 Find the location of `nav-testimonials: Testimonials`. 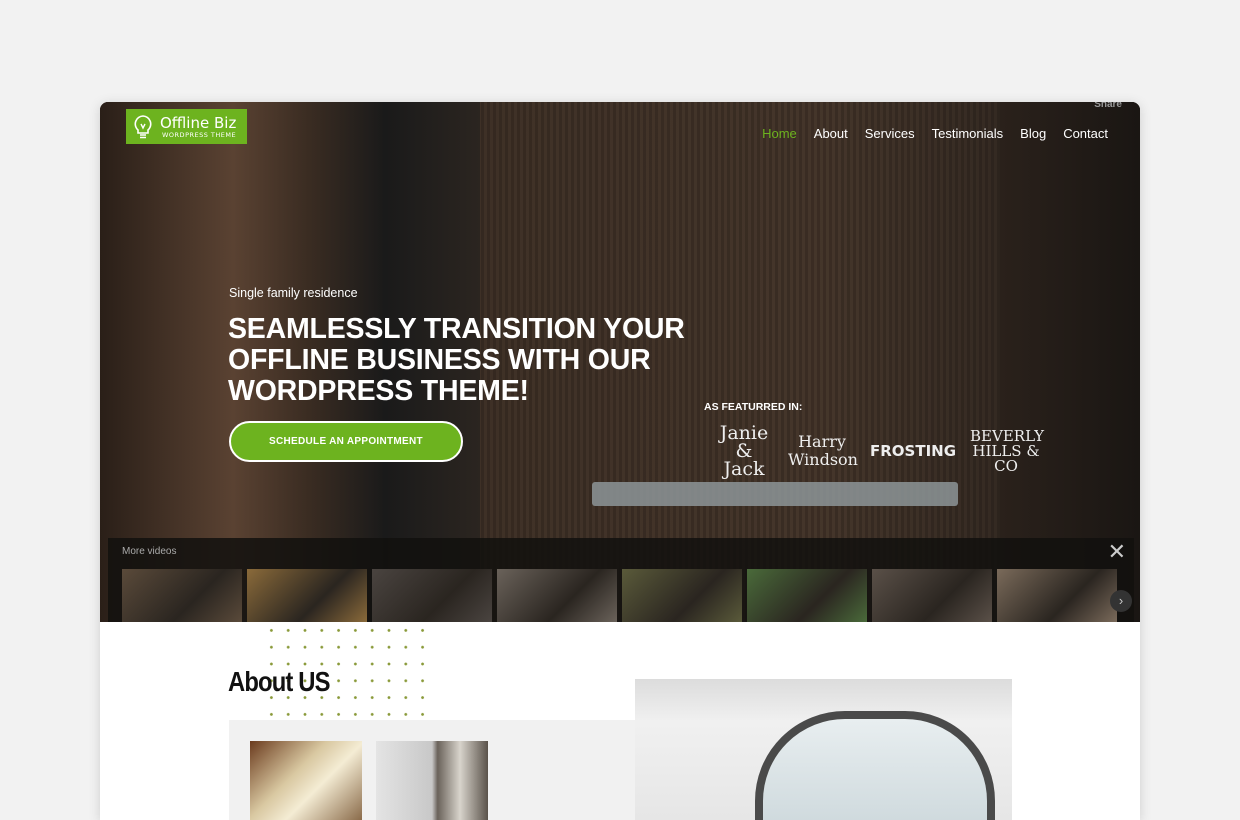

nav-testimonials: Testimonials is located at coordinates (968, 133).